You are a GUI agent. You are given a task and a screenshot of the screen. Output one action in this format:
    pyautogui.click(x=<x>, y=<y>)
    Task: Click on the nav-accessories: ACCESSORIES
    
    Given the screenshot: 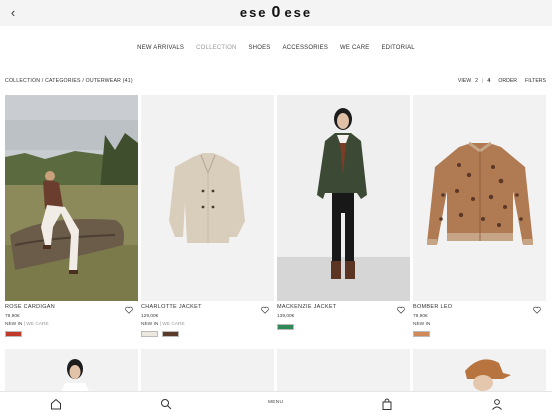 What is the action you would take?
    pyautogui.click(x=306, y=48)
    